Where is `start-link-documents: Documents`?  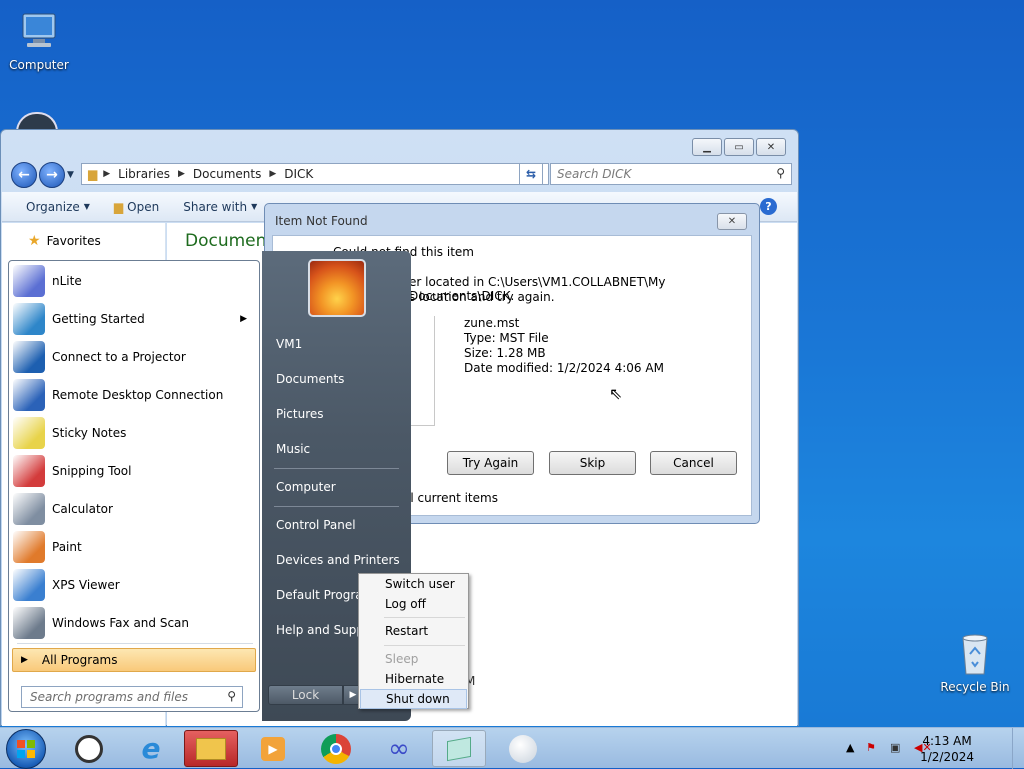 start-link-documents: Documents is located at coordinates (310, 379).